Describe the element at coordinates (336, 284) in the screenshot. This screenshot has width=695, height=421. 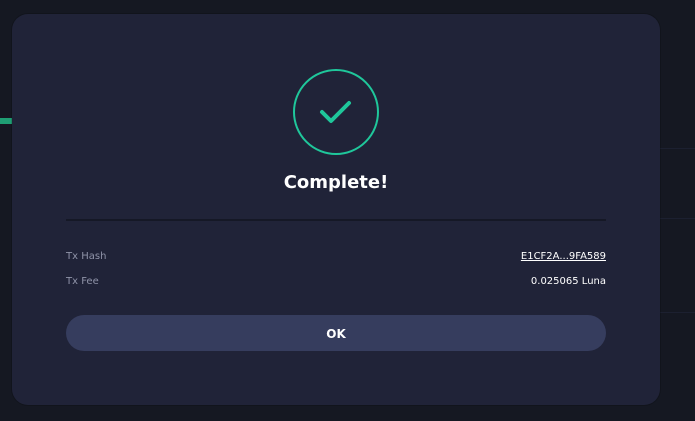
I see `tx-fee-row: Tx Fee 0.025065 Luna` at that location.